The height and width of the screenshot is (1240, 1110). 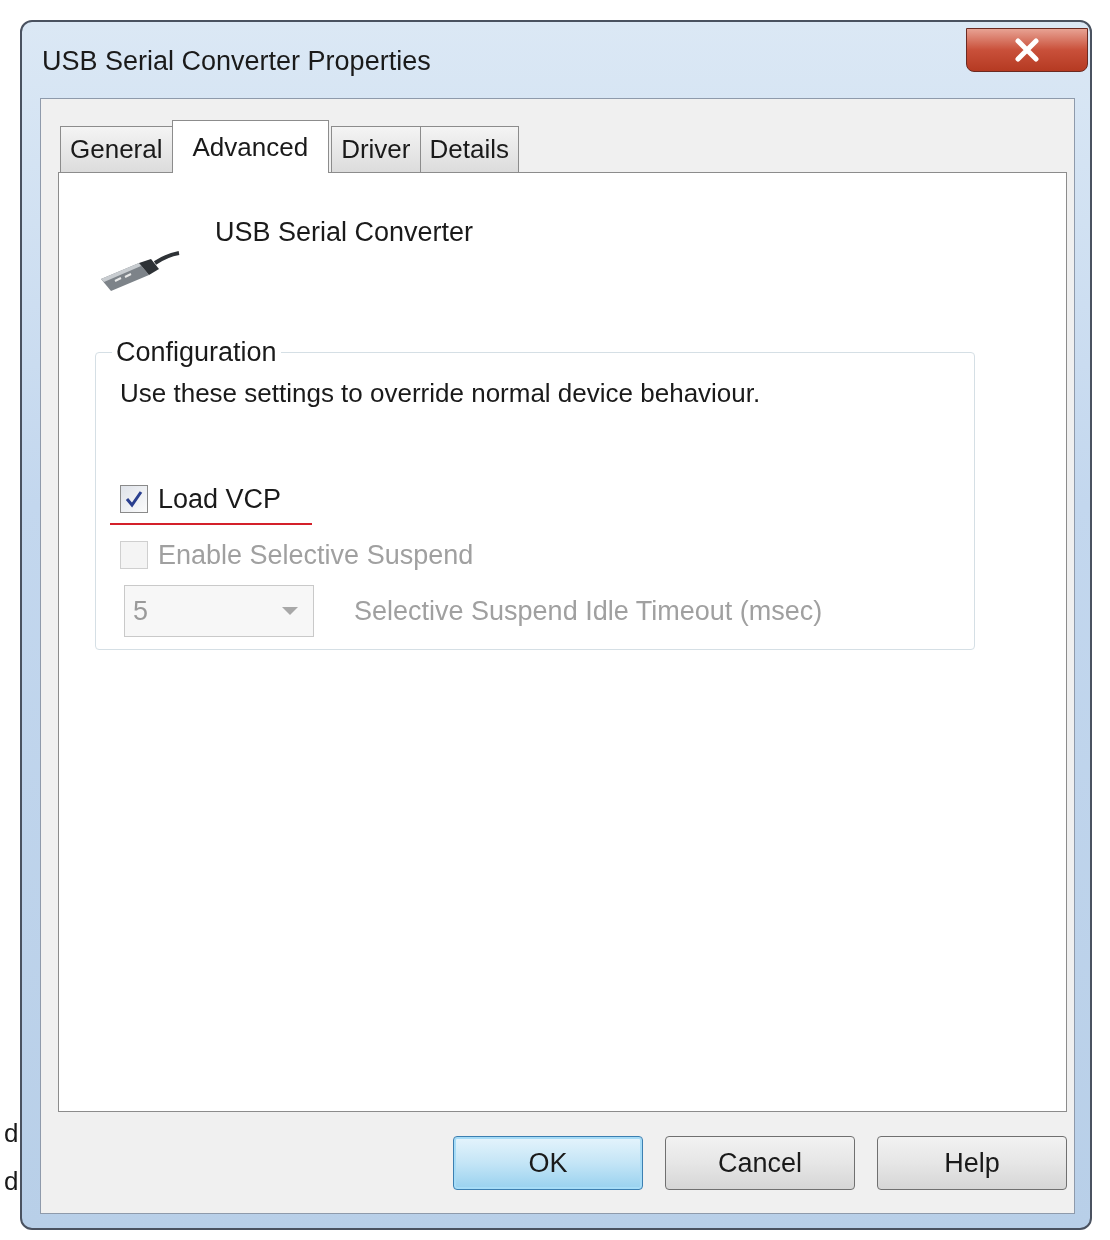 What do you see at coordinates (344, 232) in the screenshot?
I see `device-name: USB Serial Converter` at bounding box center [344, 232].